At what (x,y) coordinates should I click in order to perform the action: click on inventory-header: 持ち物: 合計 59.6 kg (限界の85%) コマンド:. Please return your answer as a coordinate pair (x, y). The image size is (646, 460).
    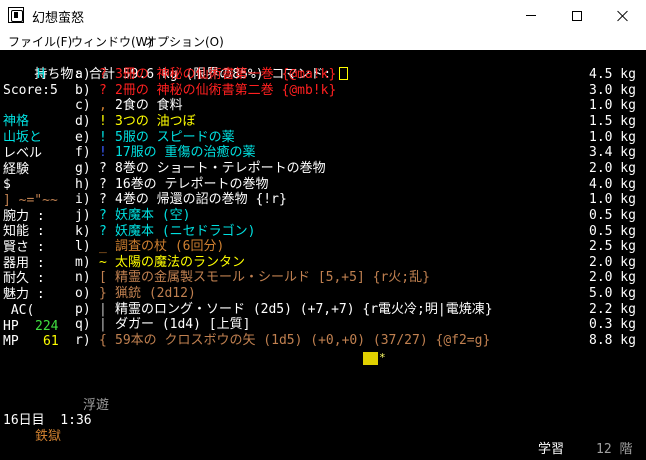
    Looking at the image, I should click on (176, 66).